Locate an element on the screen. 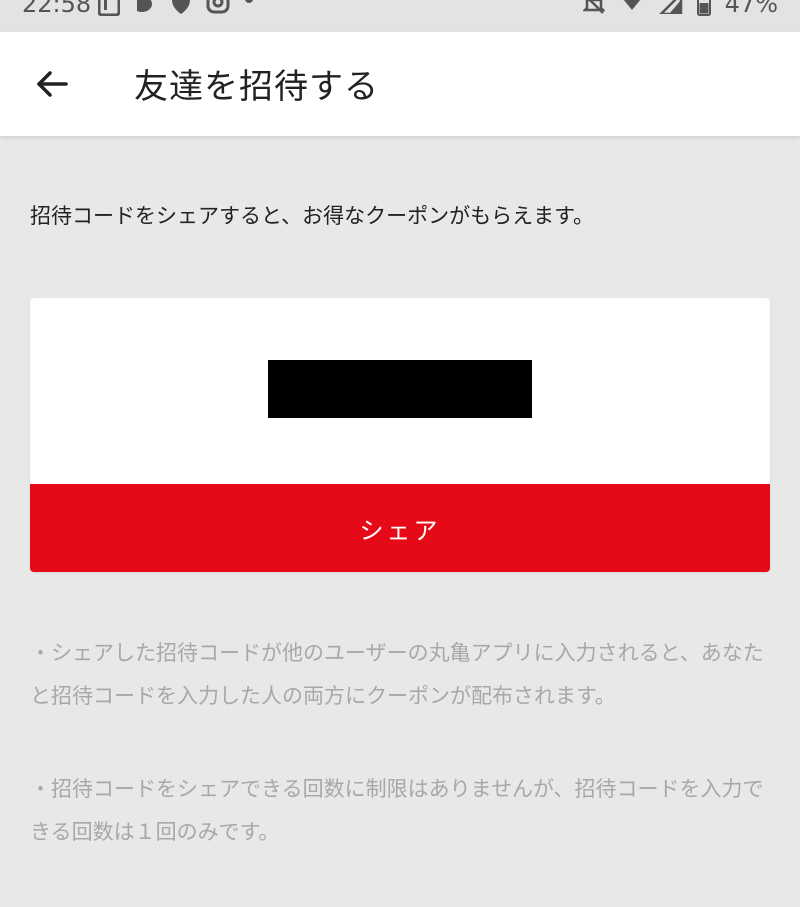 The height and width of the screenshot is (907, 800). page-title: 友達を招待する is located at coordinates (256, 87).